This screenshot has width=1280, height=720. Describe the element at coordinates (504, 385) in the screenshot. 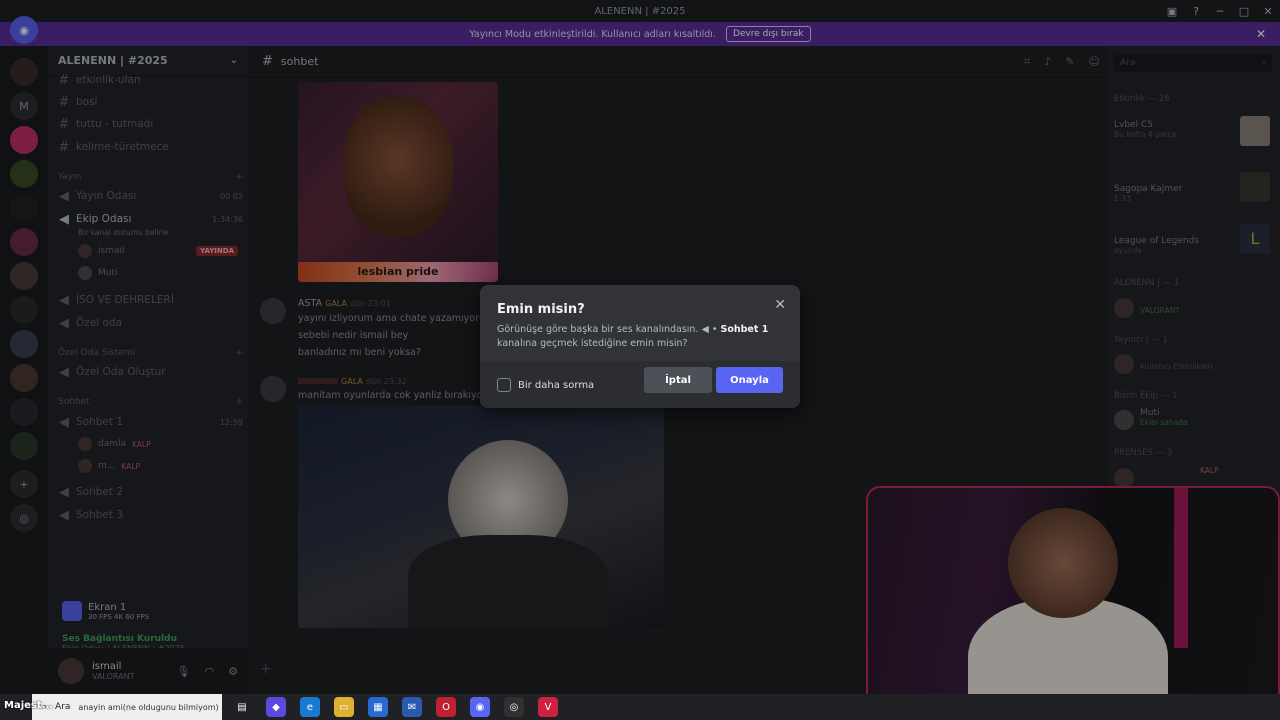

I see `checkbox-box` at that location.